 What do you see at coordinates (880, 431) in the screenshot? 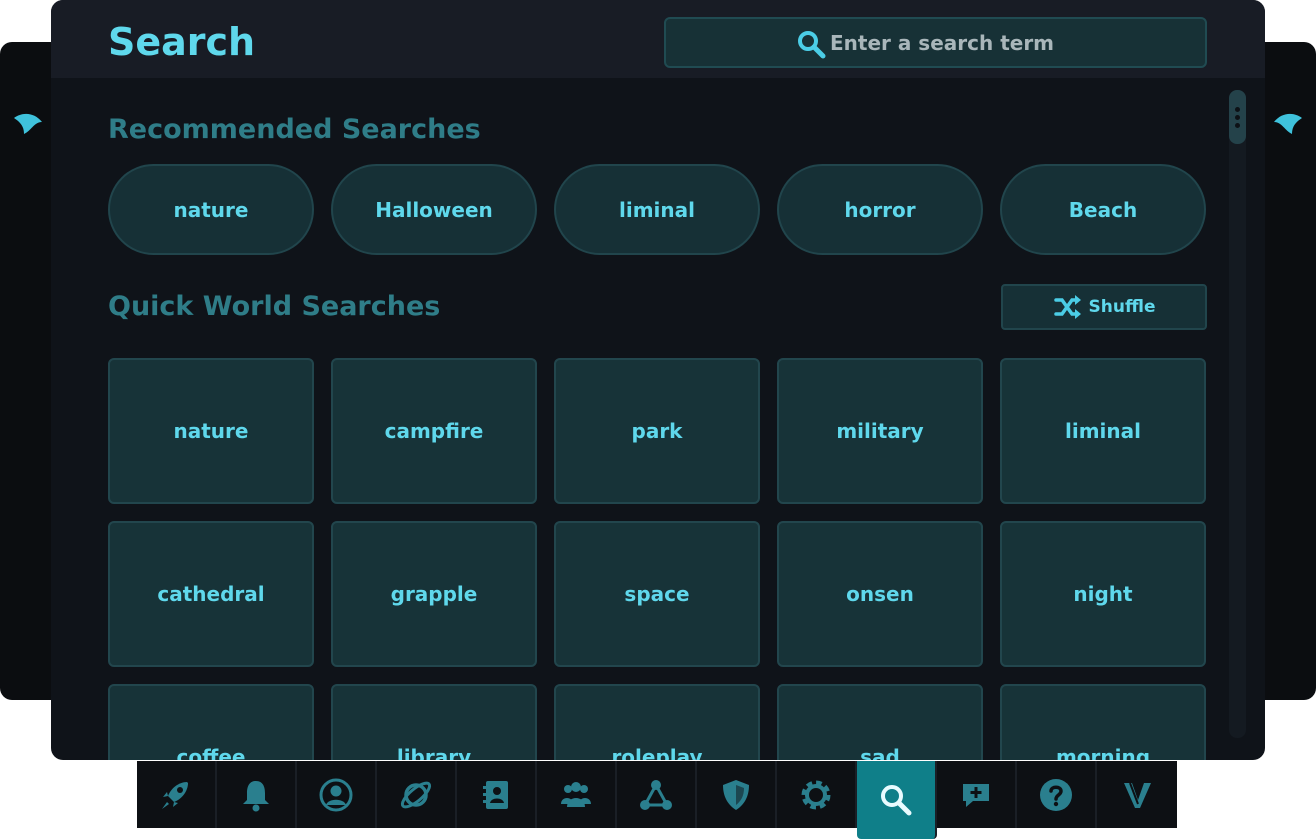
I see `world-tile: military` at bounding box center [880, 431].